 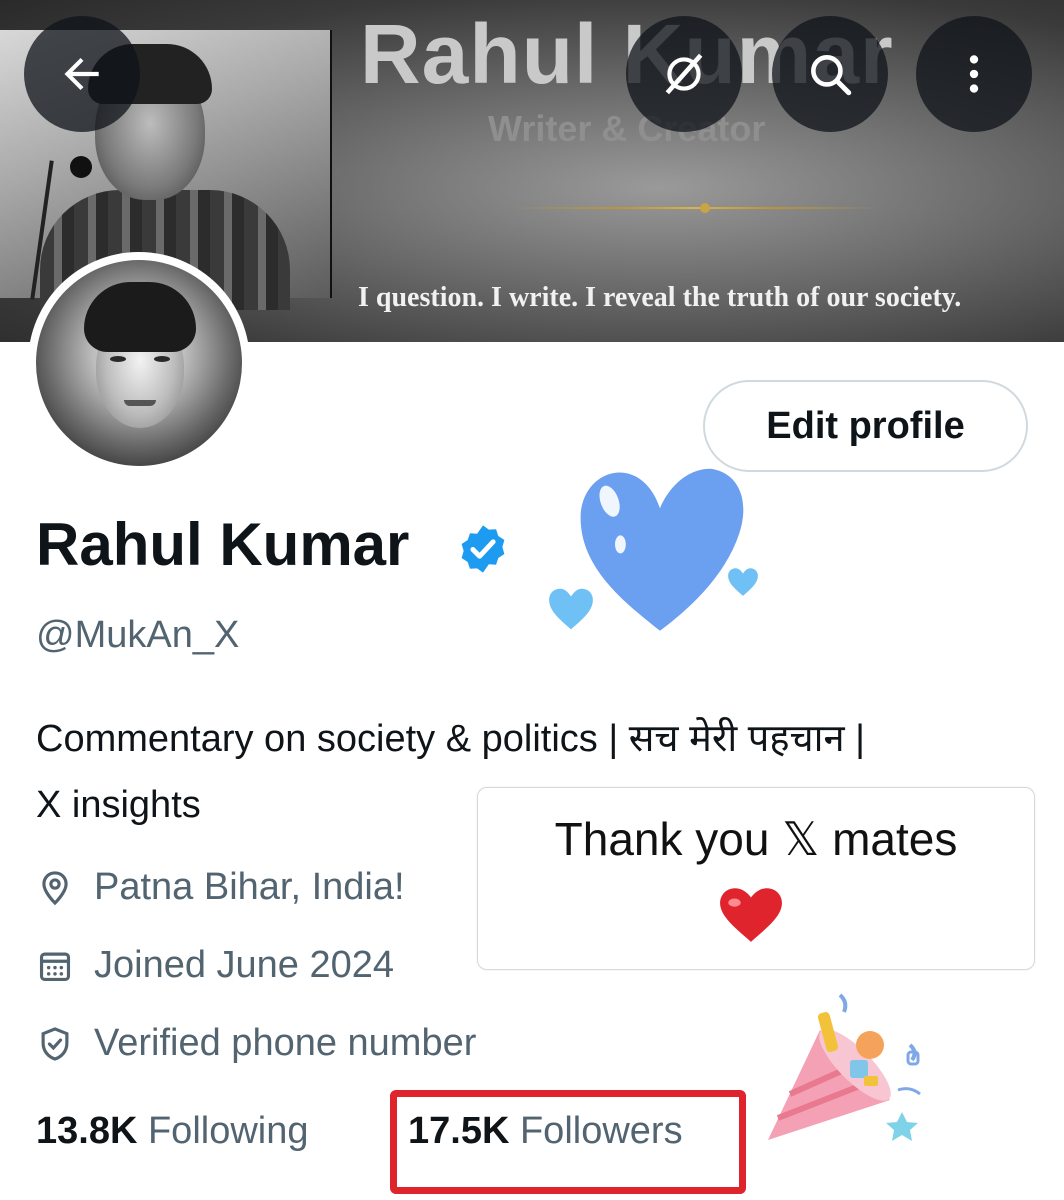 What do you see at coordinates (244, 965) in the screenshot?
I see `joined-text: Joined June 2024` at bounding box center [244, 965].